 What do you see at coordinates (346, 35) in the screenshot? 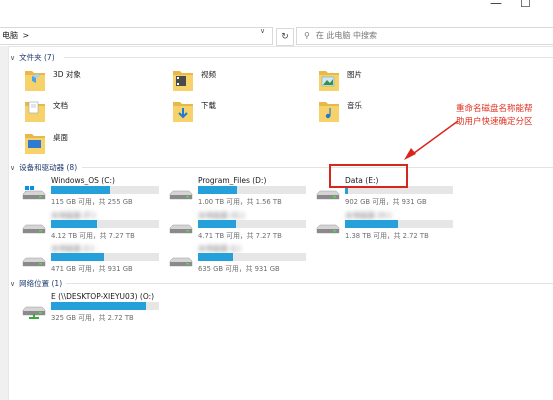
I see `search-placeholder: 在 此电脑 中搜索` at bounding box center [346, 35].